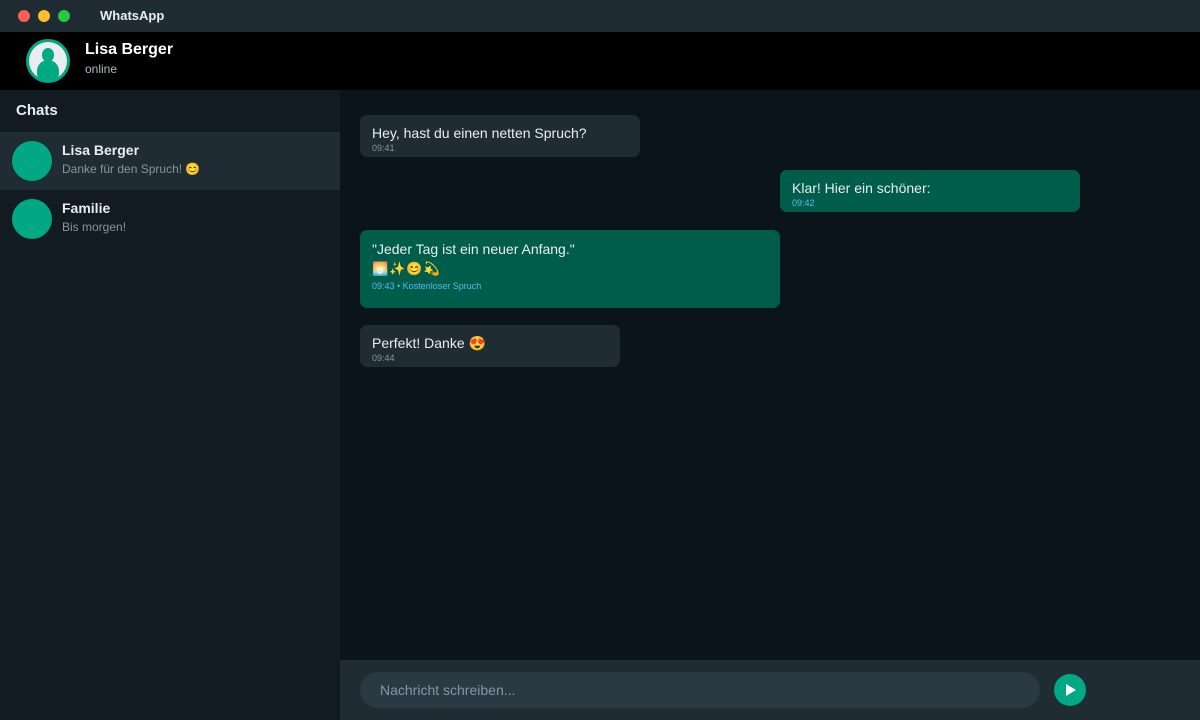 This screenshot has height=720, width=1200. What do you see at coordinates (803, 203) in the screenshot?
I see `message-time: 09:42` at bounding box center [803, 203].